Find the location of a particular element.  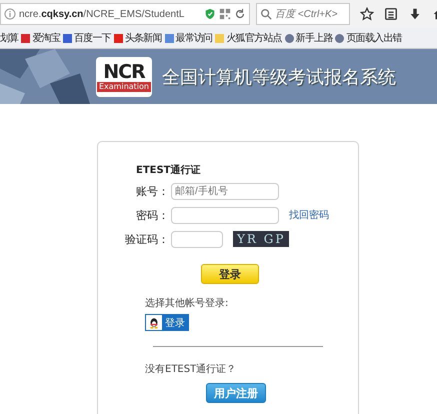

form-heading: ETEST通行证 is located at coordinates (169, 171).